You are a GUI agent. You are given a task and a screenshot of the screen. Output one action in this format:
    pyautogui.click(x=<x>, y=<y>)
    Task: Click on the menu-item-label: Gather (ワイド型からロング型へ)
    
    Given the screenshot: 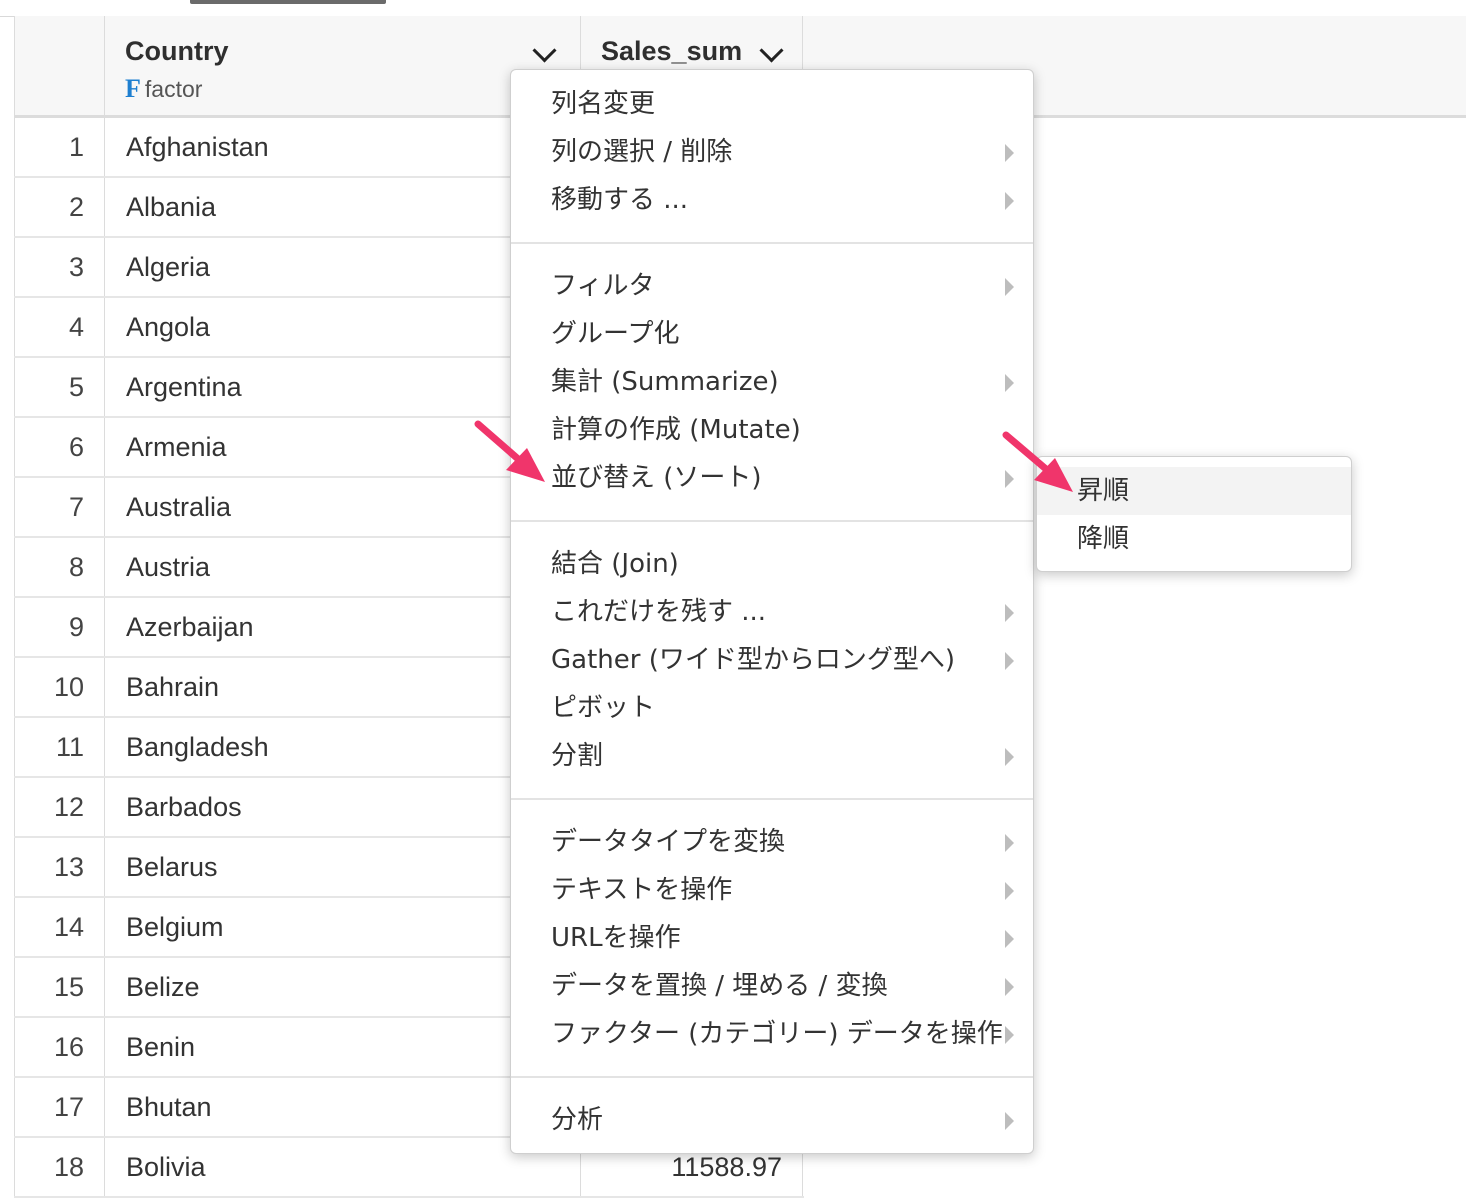 What is the action you would take?
    pyautogui.click(x=753, y=660)
    